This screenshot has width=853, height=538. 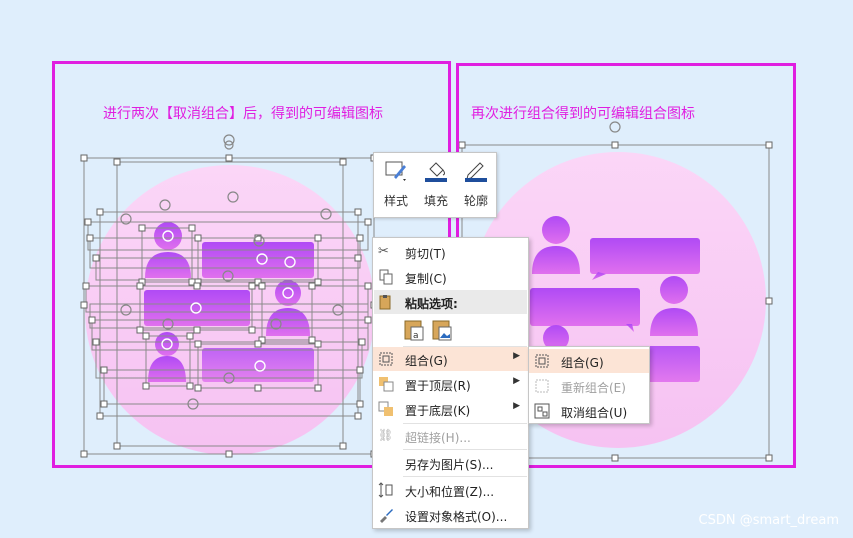 What do you see at coordinates (436, 172) in the screenshot?
I see `fill-bucket-icon` at bounding box center [436, 172].